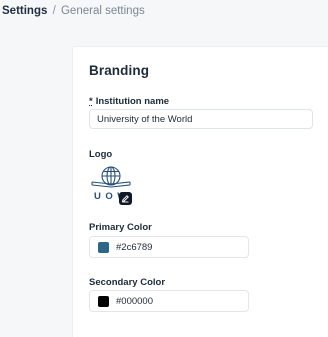 The width and height of the screenshot is (328, 337). Describe the element at coordinates (169, 301) in the screenshot. I see `secondary-color-input: #000000` at that location.